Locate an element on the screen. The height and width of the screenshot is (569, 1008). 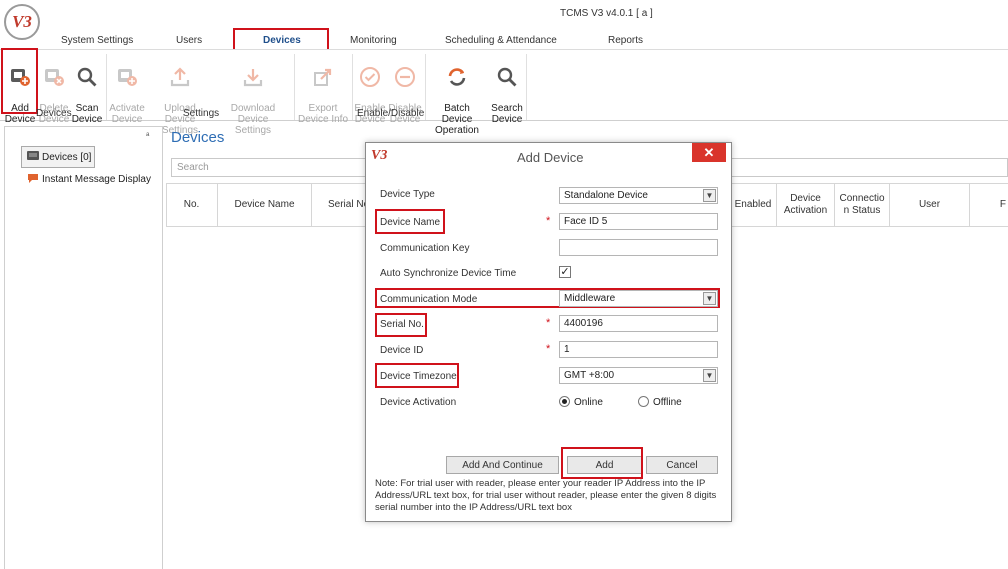
device-timezone-select: GMT +8:00 ▼ is located at coordinates (638, 375).